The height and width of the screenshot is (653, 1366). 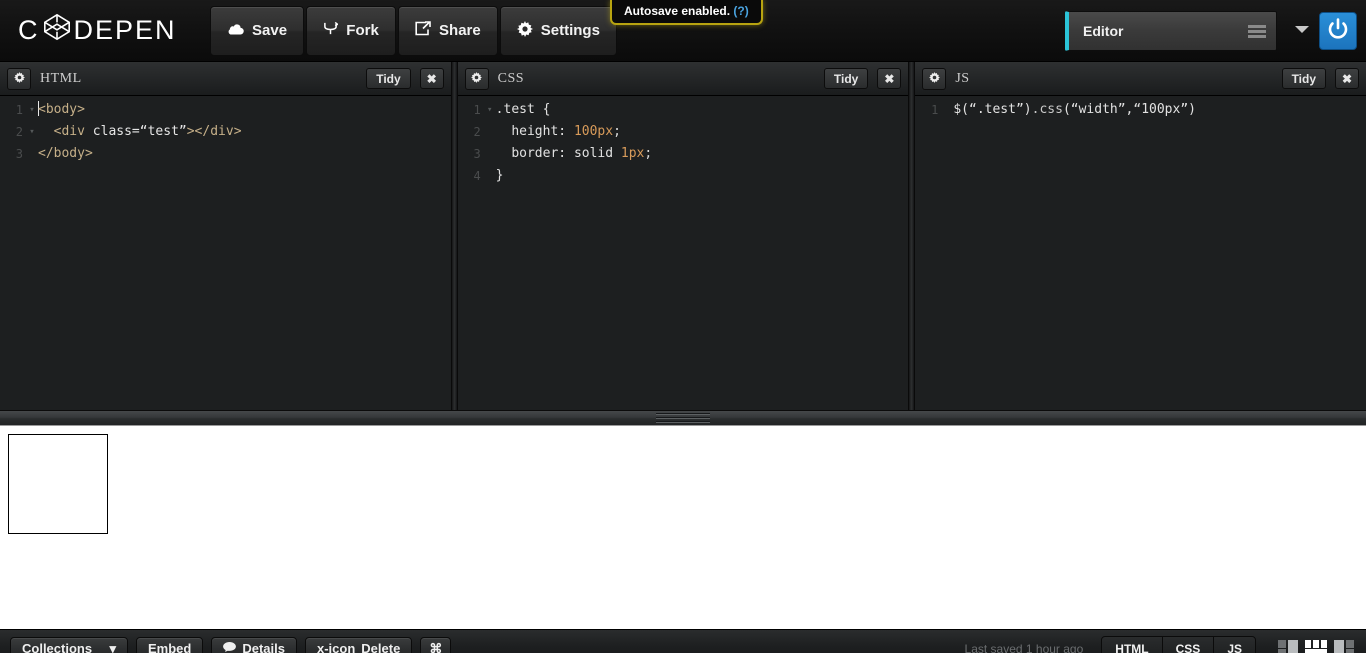 I want to click on autosave-tooltip-text: Autosave enabled., so click(x=677, y=11).